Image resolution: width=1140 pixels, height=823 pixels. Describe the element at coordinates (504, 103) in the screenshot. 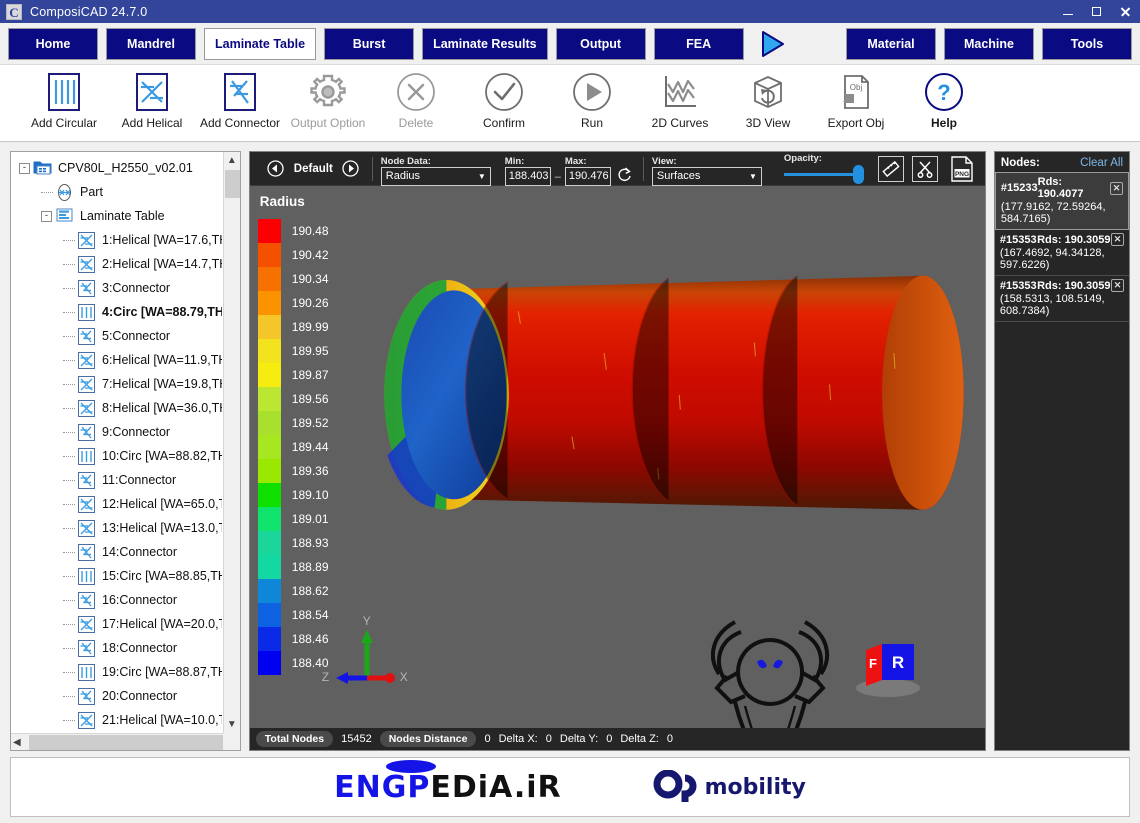

I see `confirm-button: Confirm` at that location.